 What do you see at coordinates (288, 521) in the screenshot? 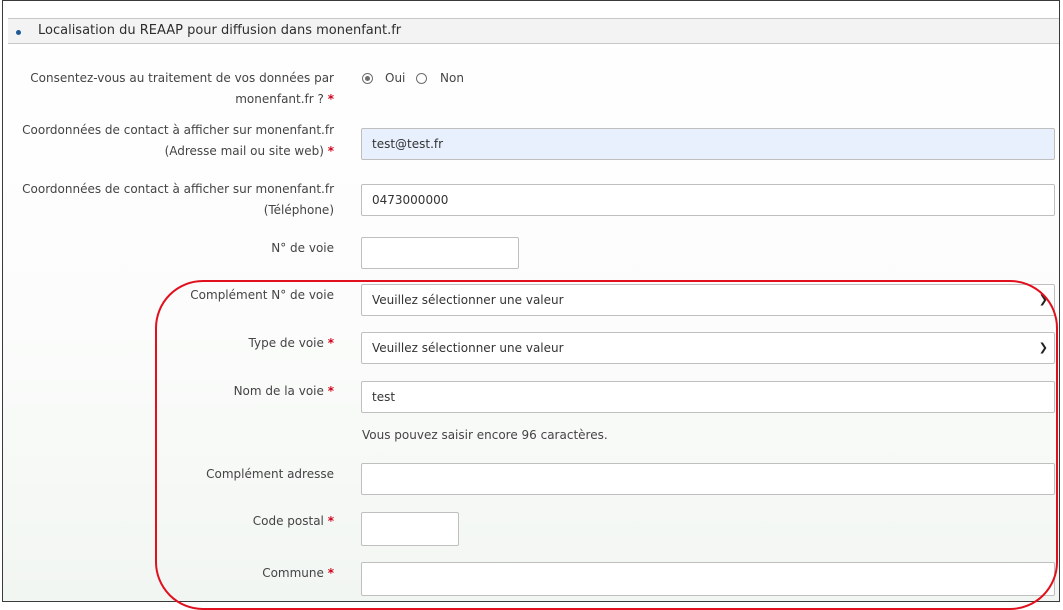
I see `postal-code-label-text: Code postal` at bounding box center [288, 521].